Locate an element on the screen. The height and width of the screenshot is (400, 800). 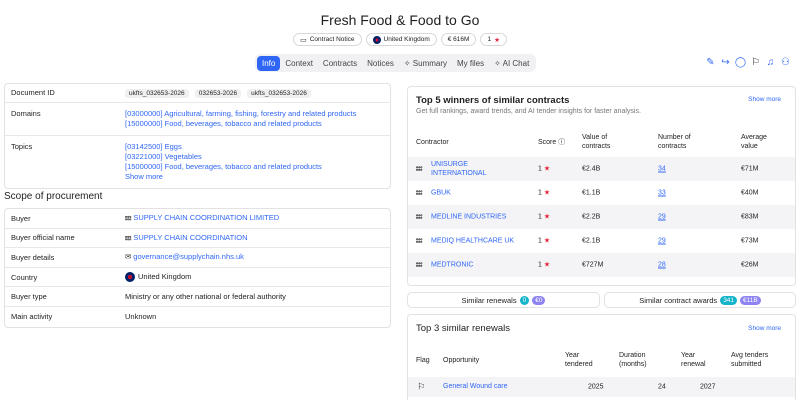
table-row: ⦂⦂⦂ MEDLINE INDUSTRIES 1 ★ €2.2B 29 €83M is located at coordinates (601, 217).